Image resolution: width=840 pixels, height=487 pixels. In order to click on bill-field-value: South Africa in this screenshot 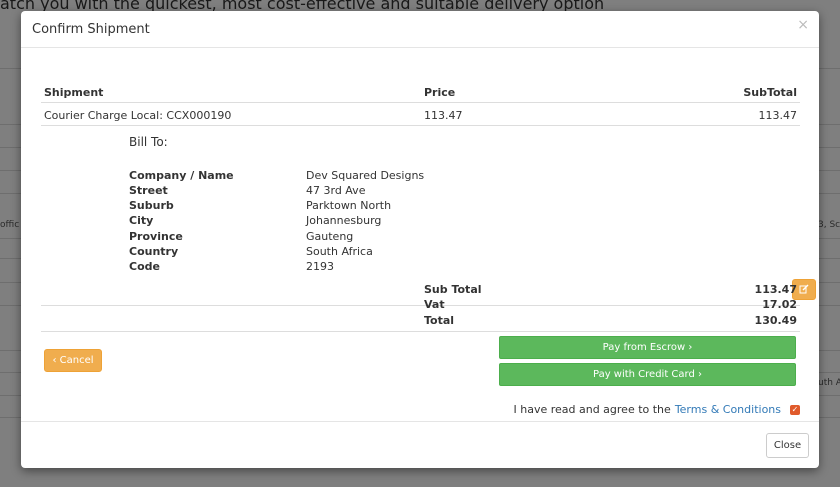, I will do `click(339, 251)`.